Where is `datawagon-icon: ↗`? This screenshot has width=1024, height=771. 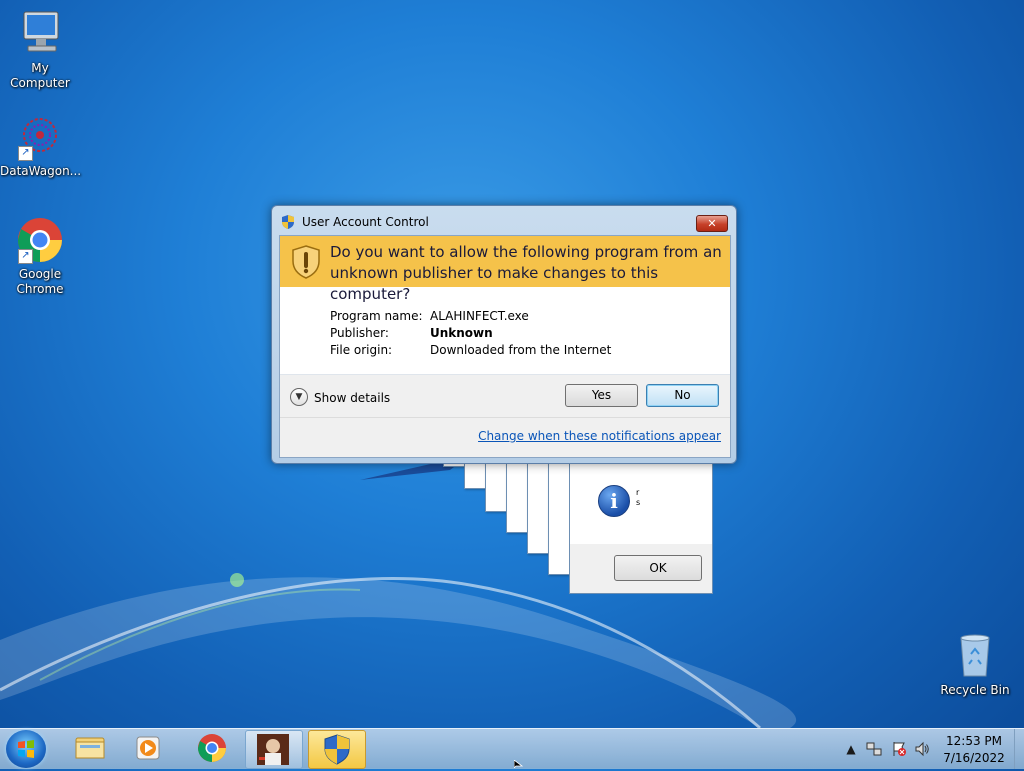
datawagon-icon: ↗ is located at coordinates (40, 137).